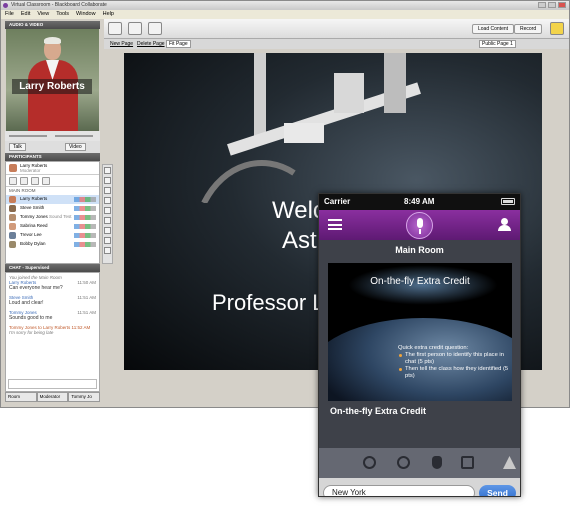 The height and width of the screenshot is (513, 570). What do you see at coordinates (52, 244) in the screenshot?
I see `participant-row: Bobby Dylan` at bounding box center [52, 244].